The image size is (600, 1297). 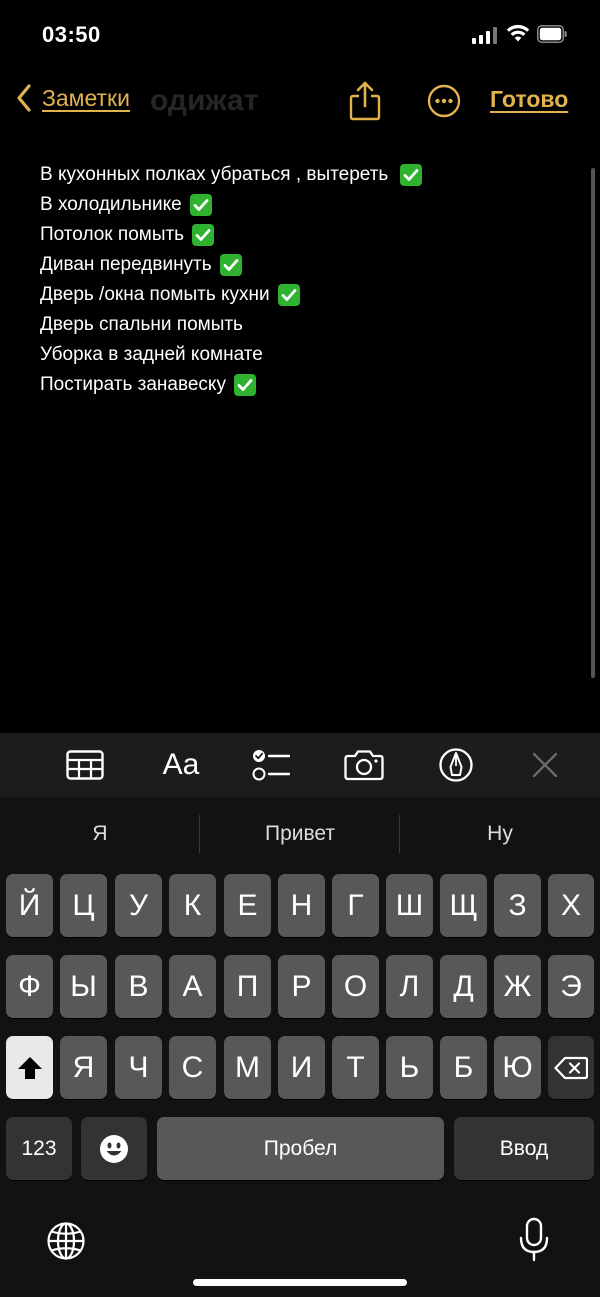 What do you see at coordinates (155, 294) in the screenshot?
I see `note-line-text: Дверь /окна помыть кухни` at bounding box center [155, 294].